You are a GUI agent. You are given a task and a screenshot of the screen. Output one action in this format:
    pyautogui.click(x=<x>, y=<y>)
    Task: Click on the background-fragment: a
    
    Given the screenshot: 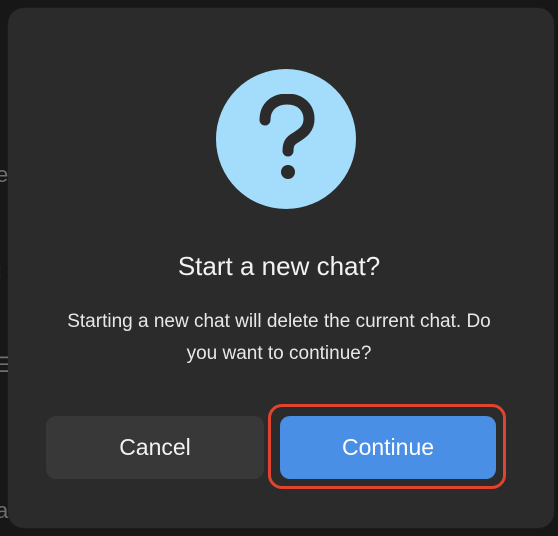 What is the action you would take?
    pyautogui.click(x=4, y=510)
    